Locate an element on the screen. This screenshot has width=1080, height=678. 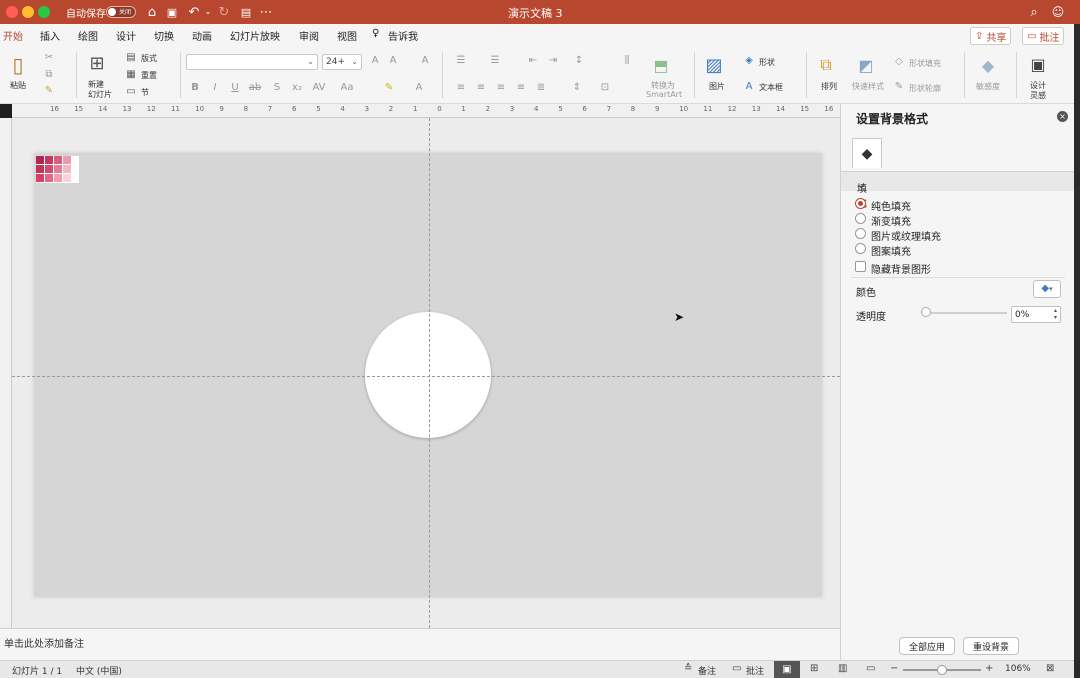
highlight-icon: ✎ is located at coordinates (389, 87).